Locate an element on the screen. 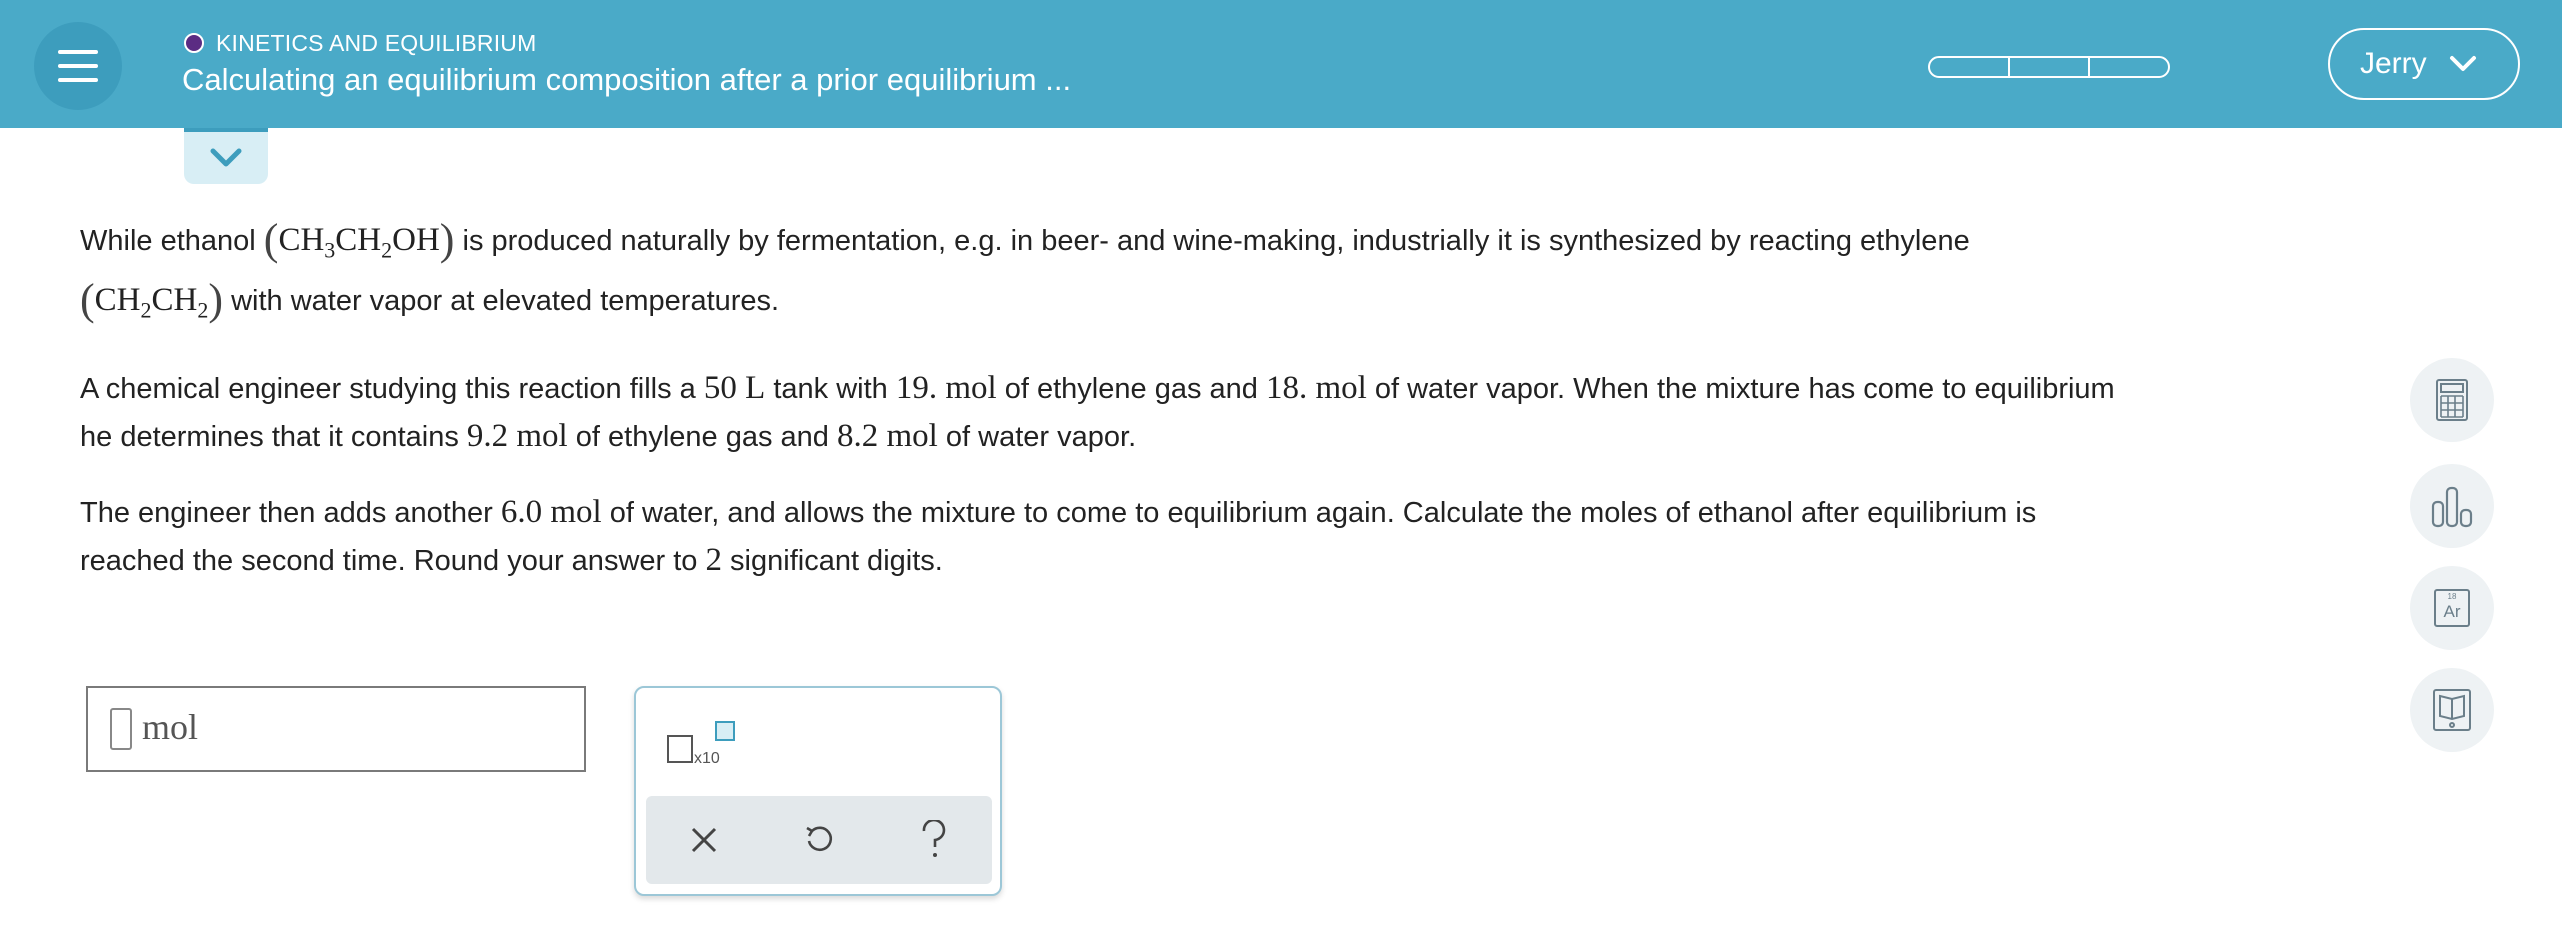  undo-button is located at coordinates (819, 840).